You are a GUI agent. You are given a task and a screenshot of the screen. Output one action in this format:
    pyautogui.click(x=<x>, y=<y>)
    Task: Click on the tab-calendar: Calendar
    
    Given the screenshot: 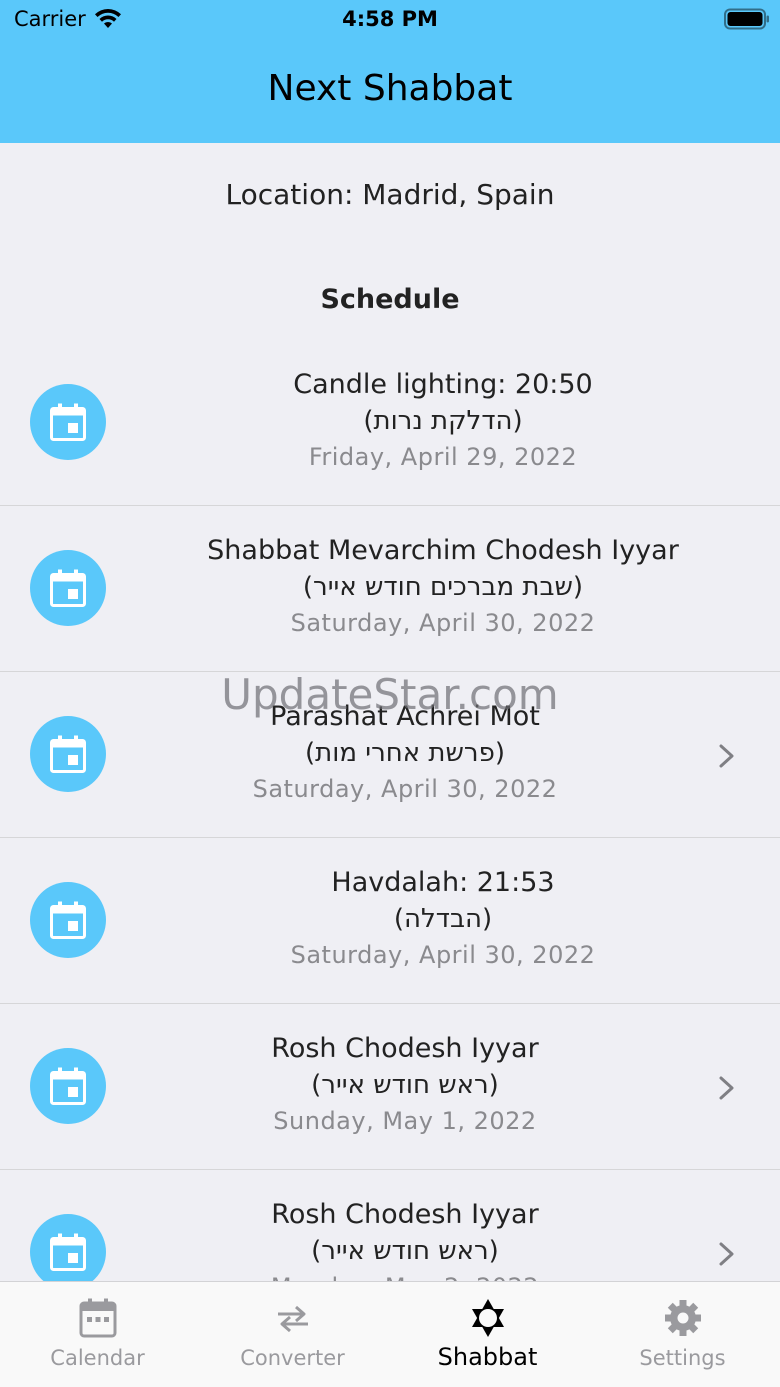 What is the action you would take?
    pyautogui.click(x=97, y=1334)
    